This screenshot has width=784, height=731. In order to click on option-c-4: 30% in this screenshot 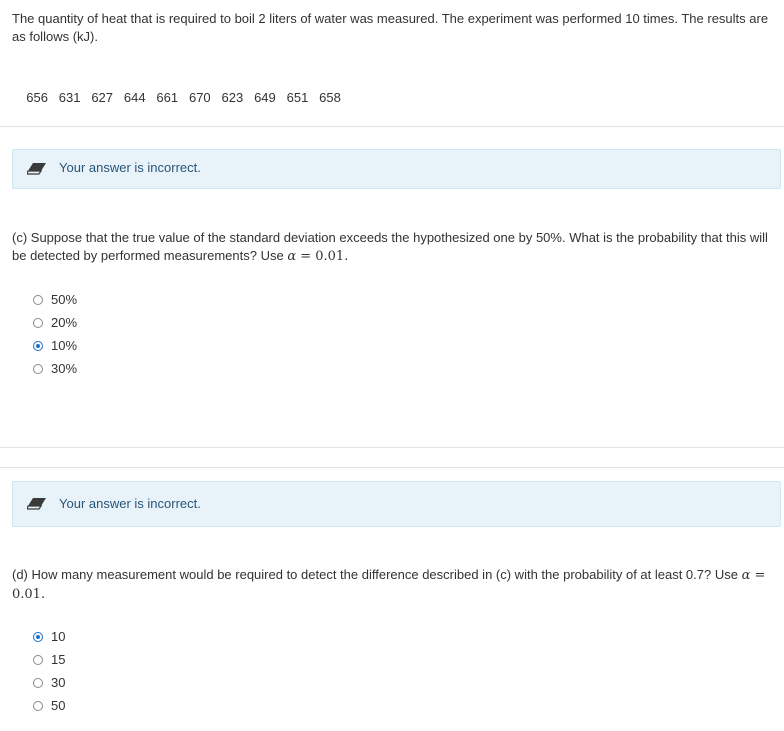, I will do `click(55, 368)`.